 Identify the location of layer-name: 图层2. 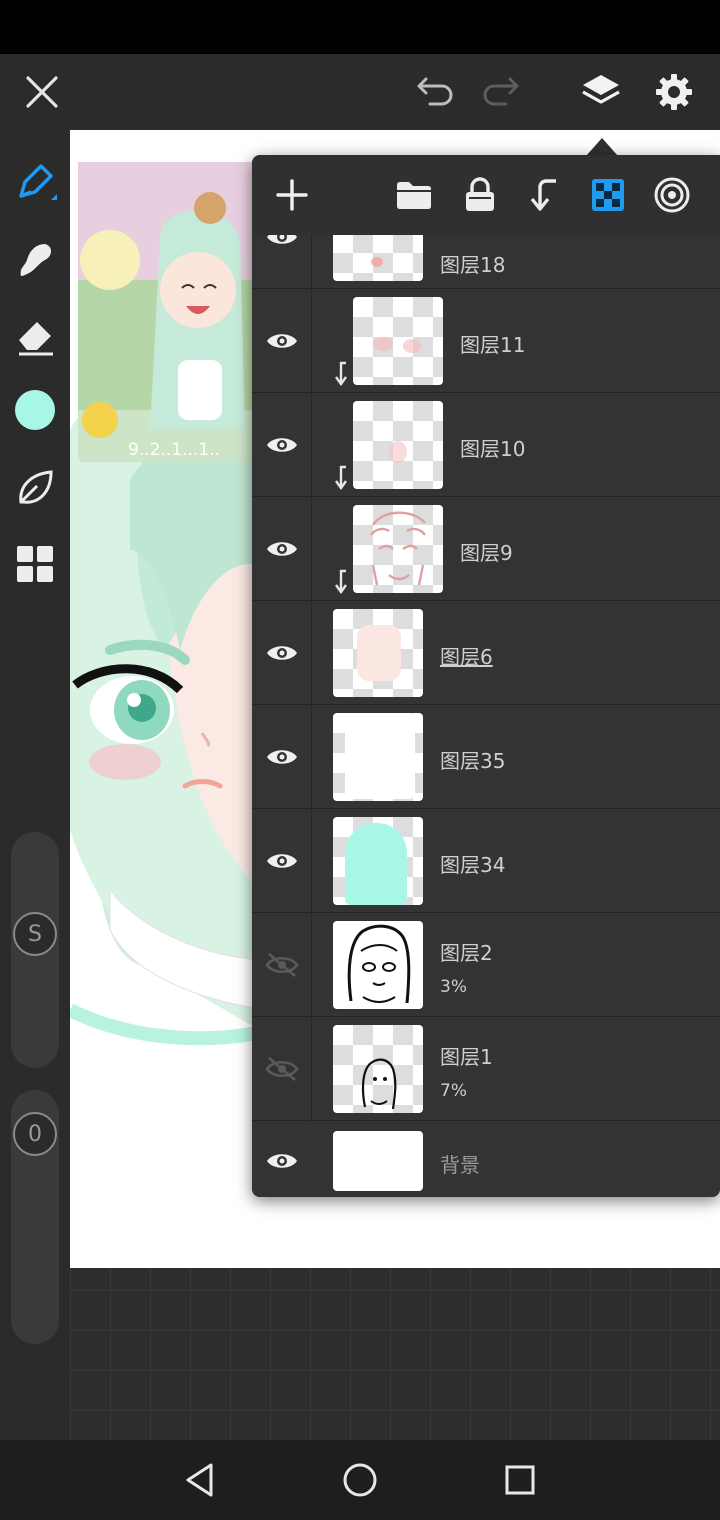
(466, 953).